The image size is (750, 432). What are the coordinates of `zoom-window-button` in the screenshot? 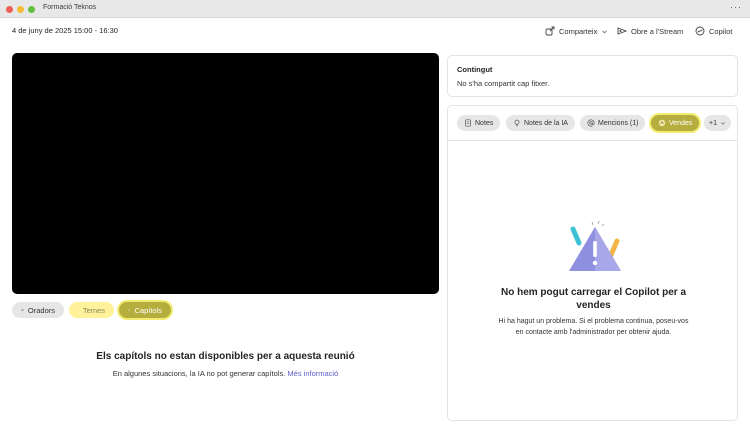 It's located at (31, 9).